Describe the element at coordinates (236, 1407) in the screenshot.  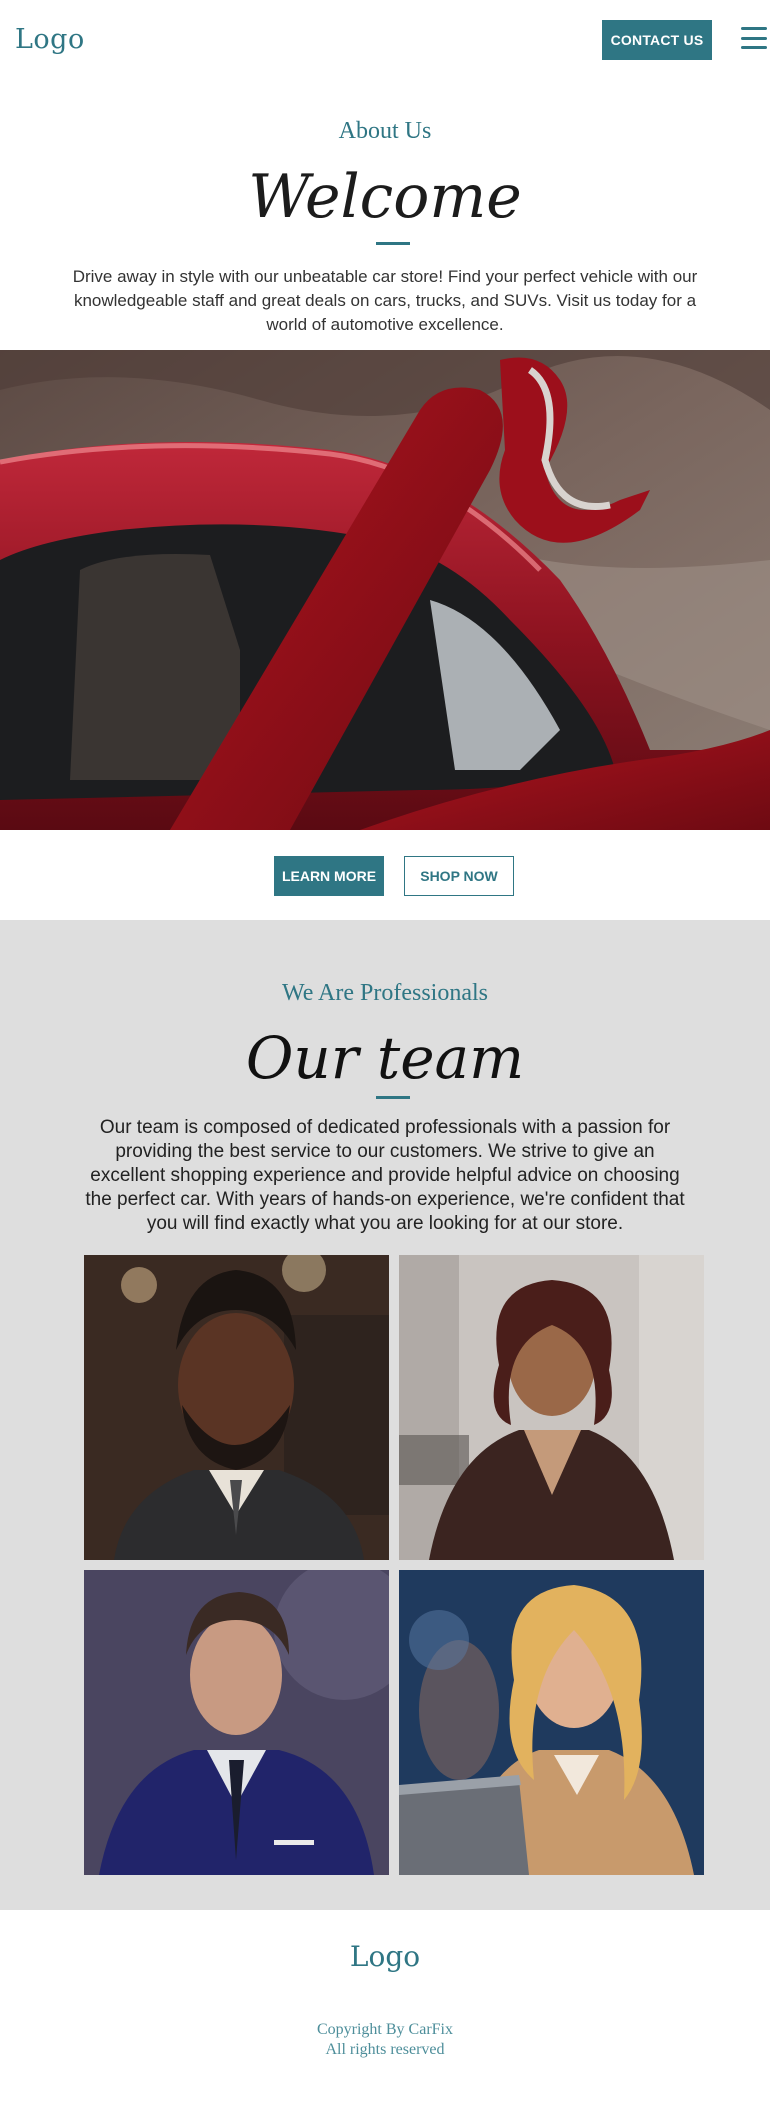
I see `team-member-photo-bearded-man` at that location.